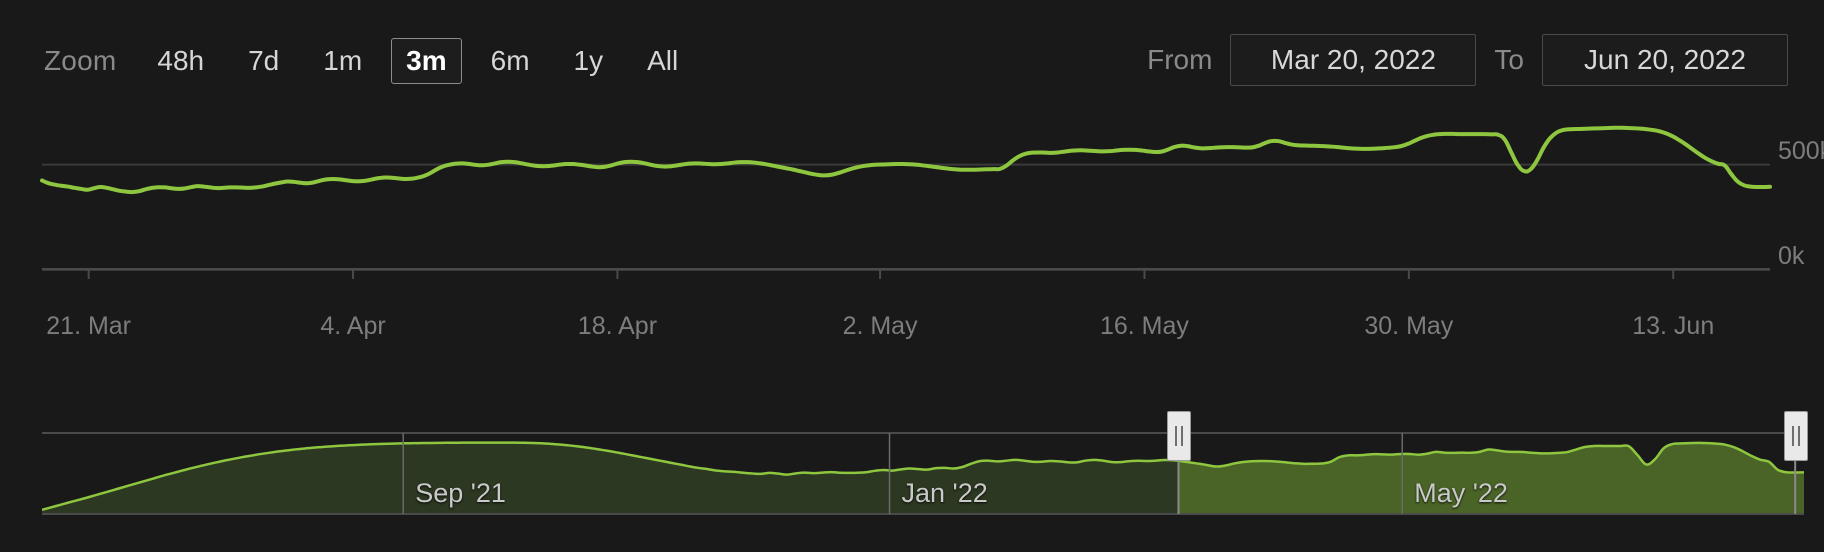  I want to click on x-axis-tick-label: 16. May, so click(1144, 326).